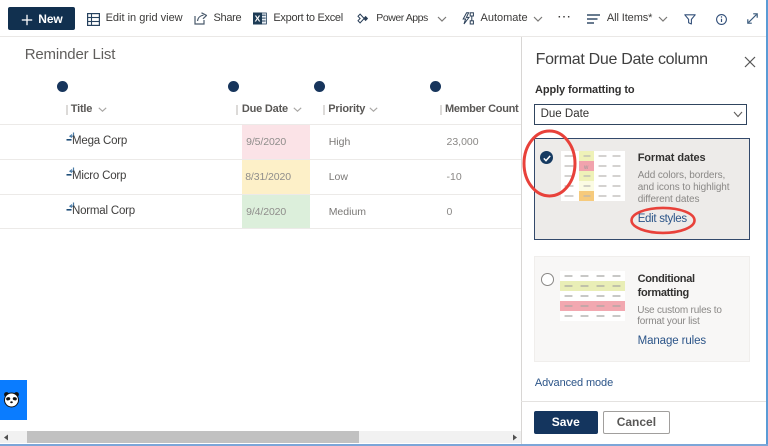 The width and height of the screenshot is (768, 446). What do you see at coordinates (586, 168) in the screenshot?
I see `svg-text: w` at bounding box center [586, 168].